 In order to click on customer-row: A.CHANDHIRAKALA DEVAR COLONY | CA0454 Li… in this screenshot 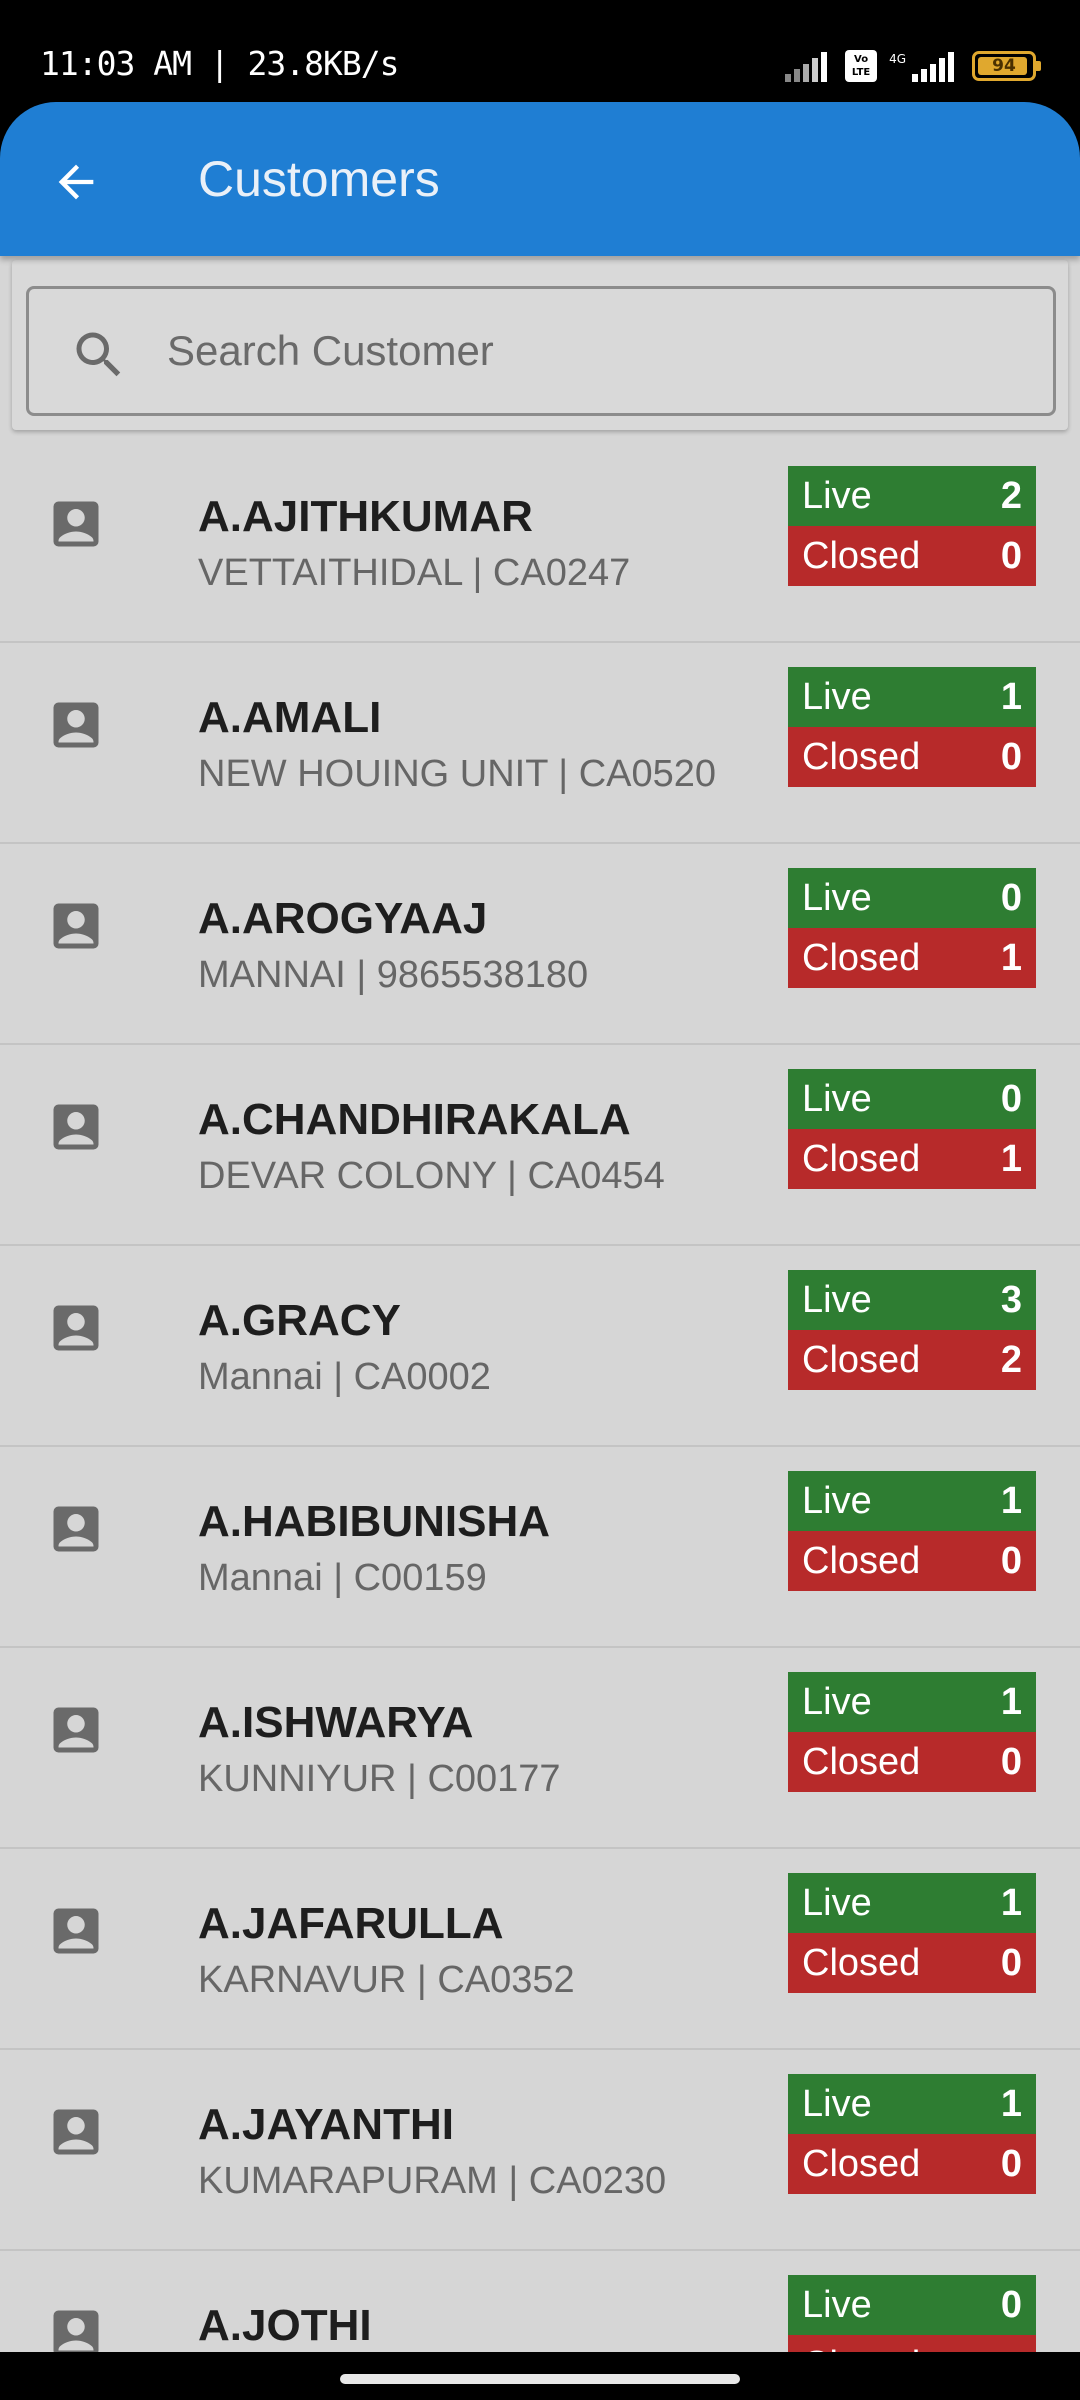, I will do `click(540, 1145)`.